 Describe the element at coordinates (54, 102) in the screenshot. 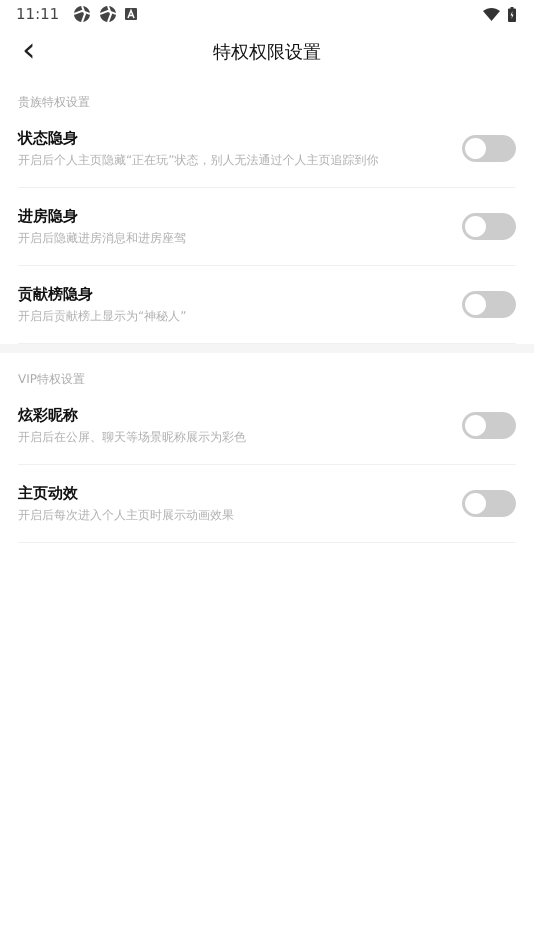

I see `section-label: 贵族特权设置` at that location.